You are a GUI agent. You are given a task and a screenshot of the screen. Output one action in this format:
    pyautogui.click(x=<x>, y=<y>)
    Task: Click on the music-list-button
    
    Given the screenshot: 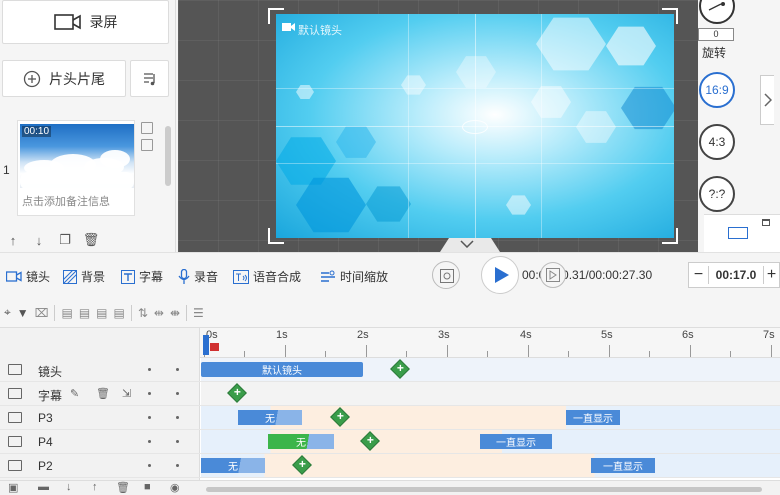 What is the action you would take?
    pyautogui.click(x=149, y=78)
    